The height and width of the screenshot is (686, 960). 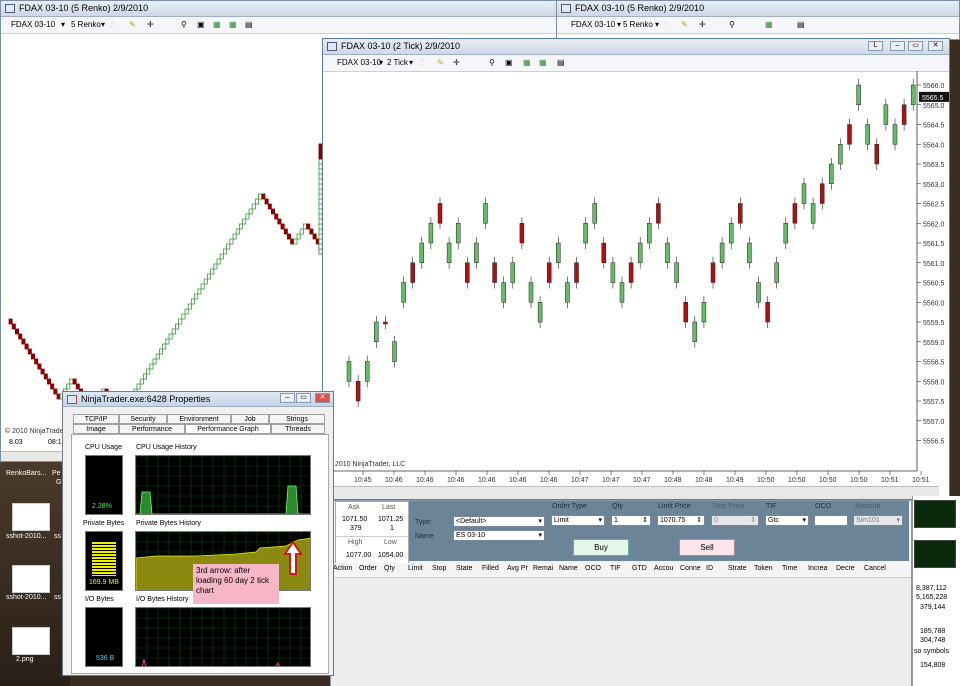 What do you see at coordinates (342, 568) in the screenshot?
I see `column-header: Action` at bounding box center [342, 568].